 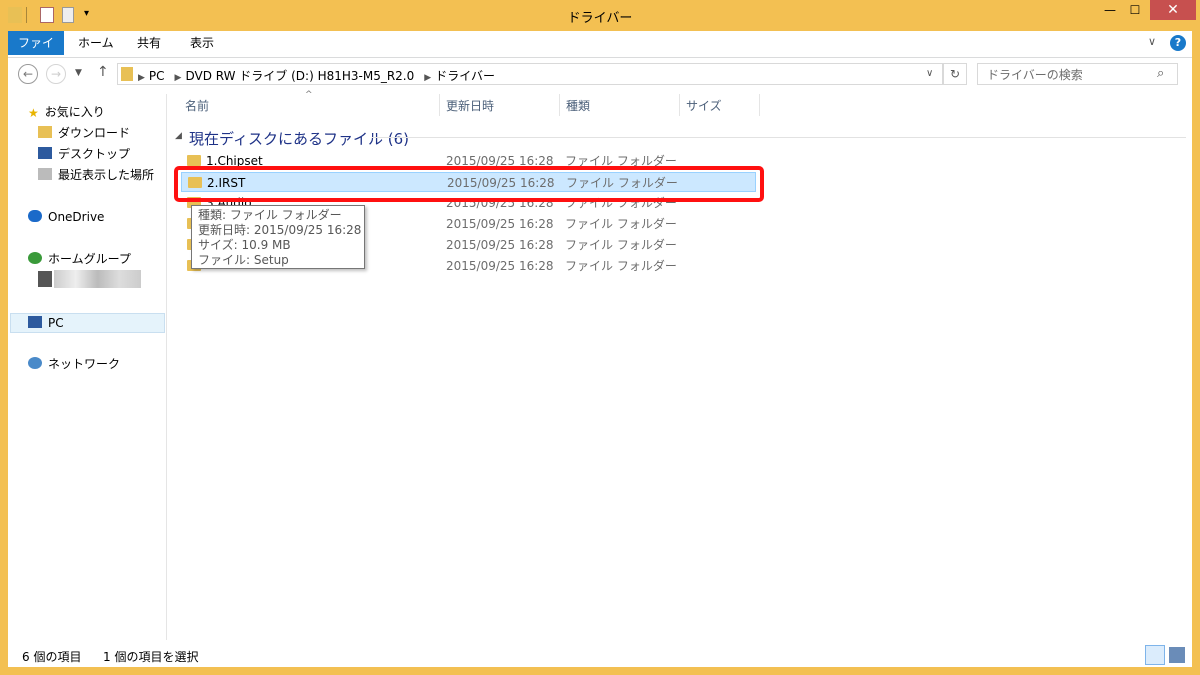 What do you see at coordinates (56, 74) in the screenshot?
I see `forward-icon: →` at bounding box center [56, 74].